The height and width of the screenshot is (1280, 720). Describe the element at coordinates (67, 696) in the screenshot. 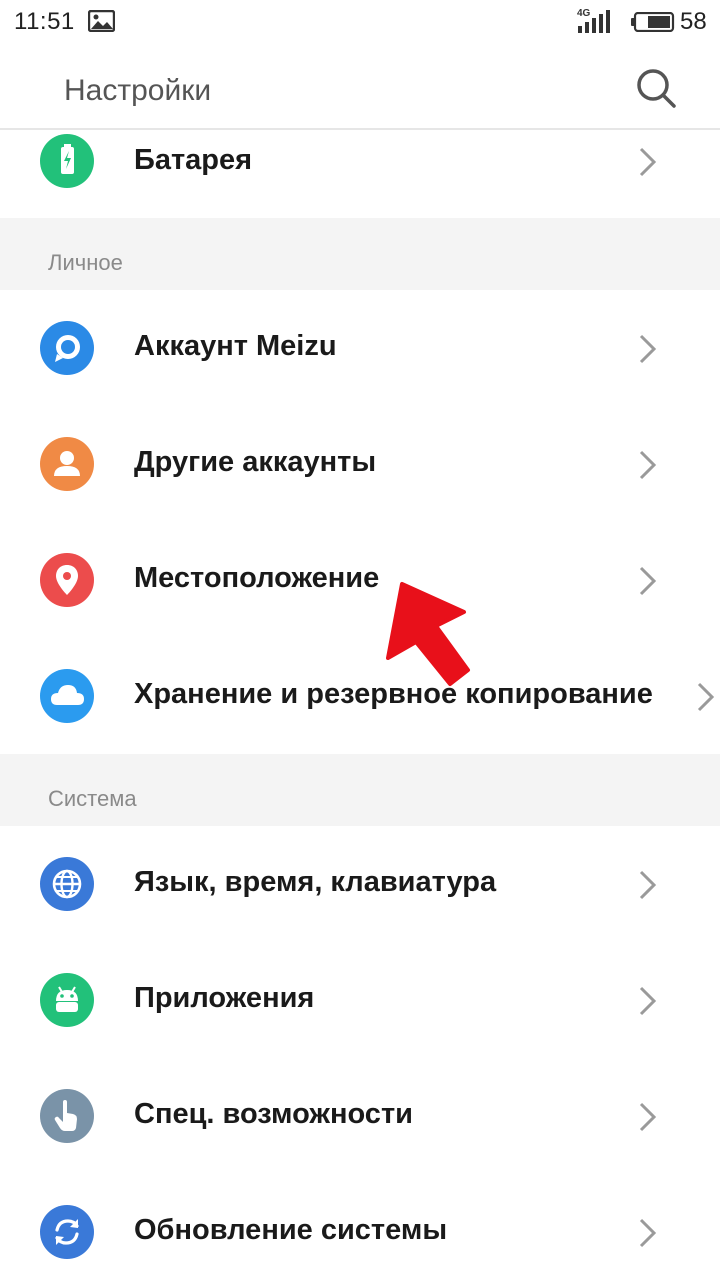

I see `cloud-icon` at that location.